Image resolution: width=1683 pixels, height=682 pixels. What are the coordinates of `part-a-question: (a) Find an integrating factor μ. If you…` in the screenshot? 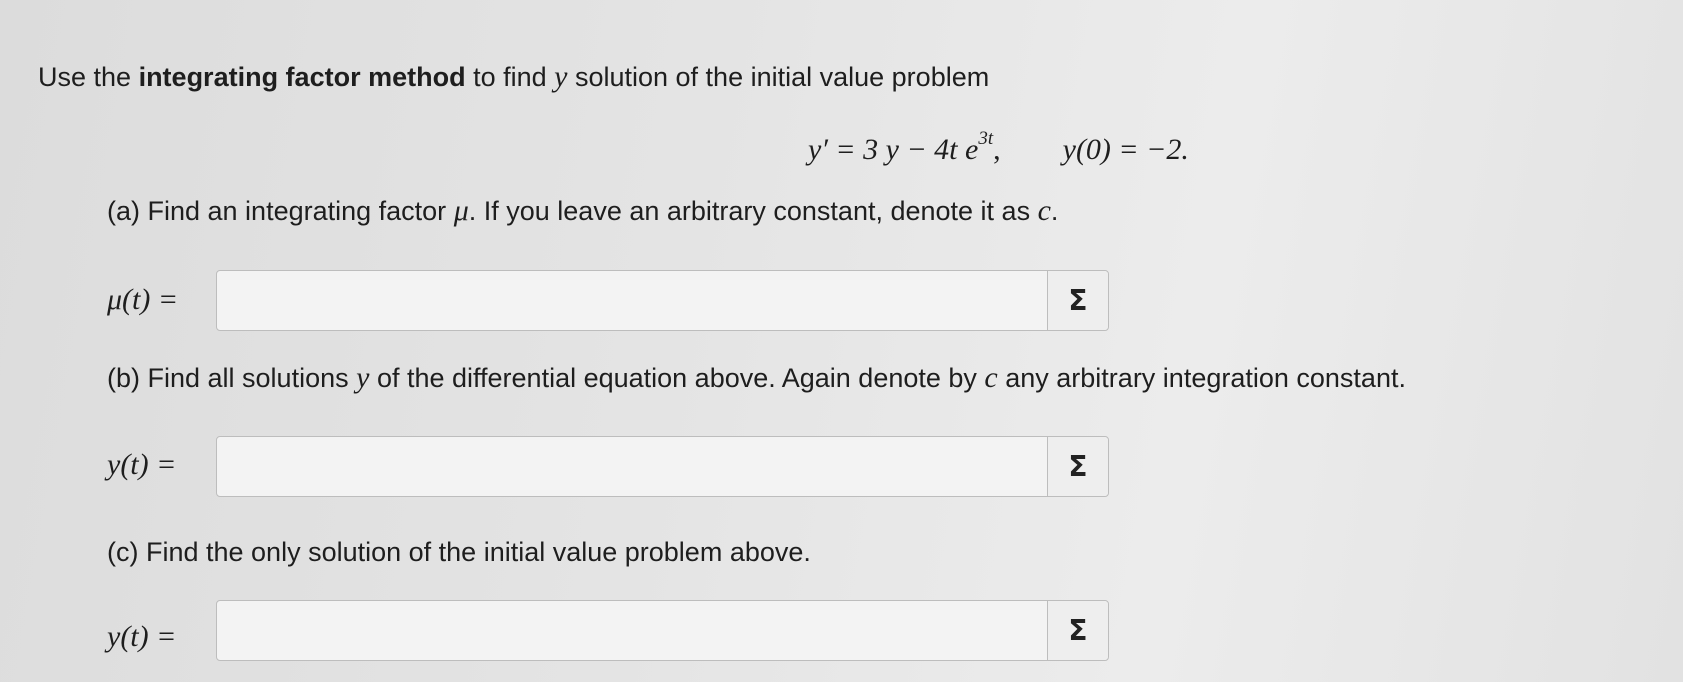 It's located at (582, 211).